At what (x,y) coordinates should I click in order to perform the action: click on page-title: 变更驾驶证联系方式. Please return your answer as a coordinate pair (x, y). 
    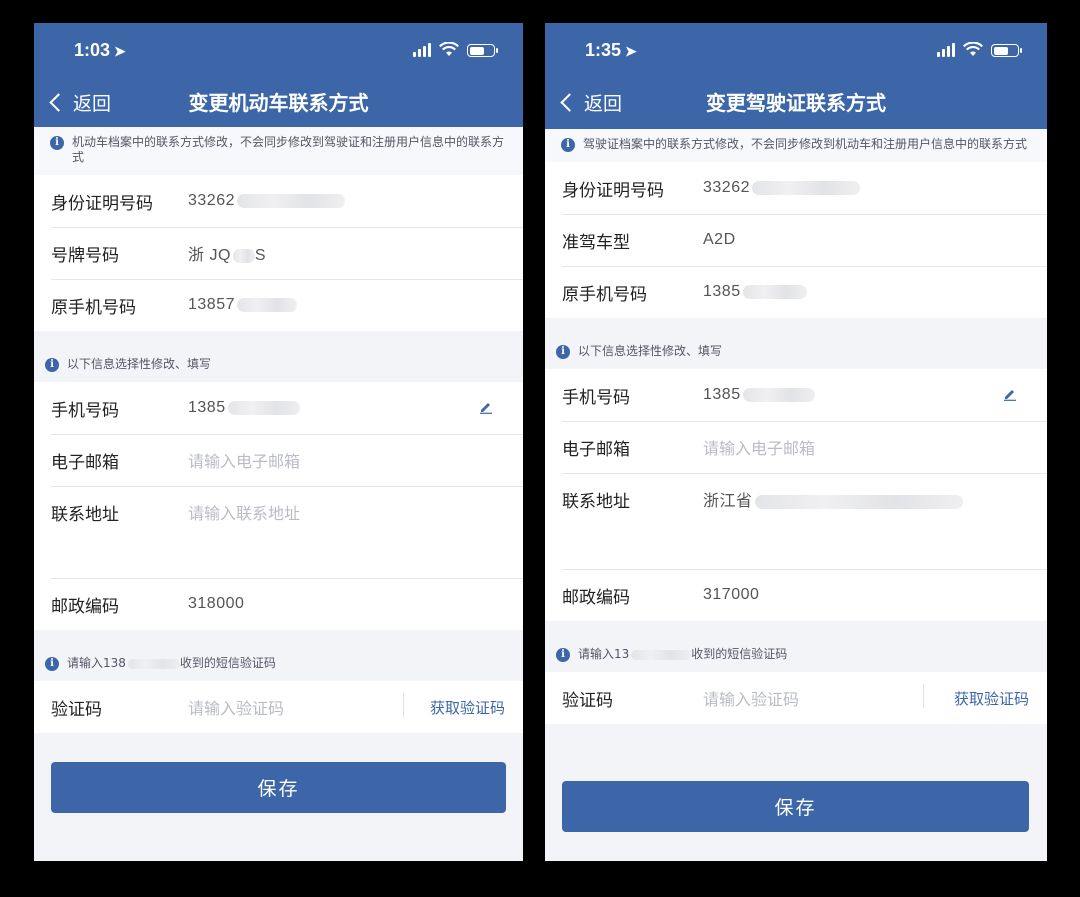
    Looking at the image, I should click on (796, 103).